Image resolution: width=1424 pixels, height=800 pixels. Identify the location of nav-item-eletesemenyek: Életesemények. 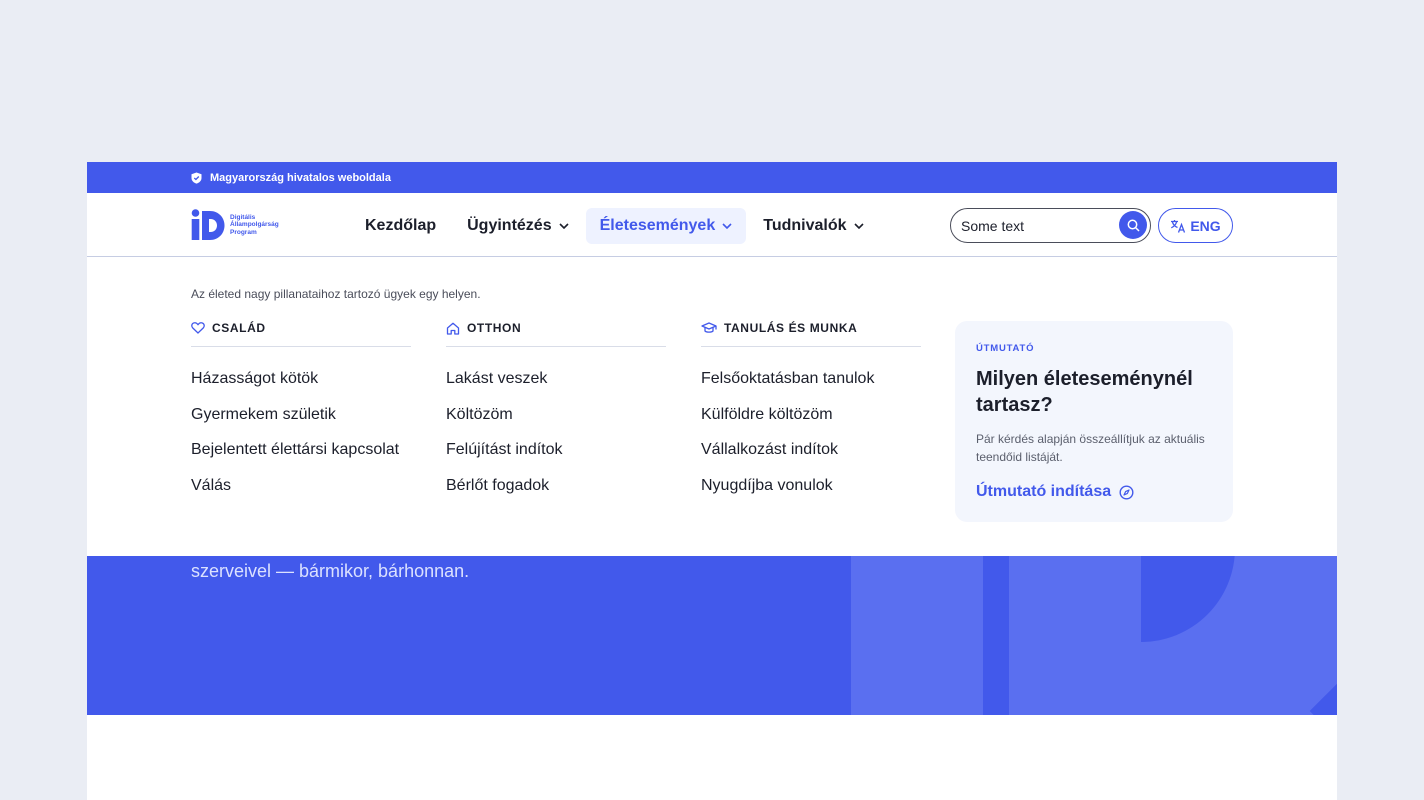
(666, 226).